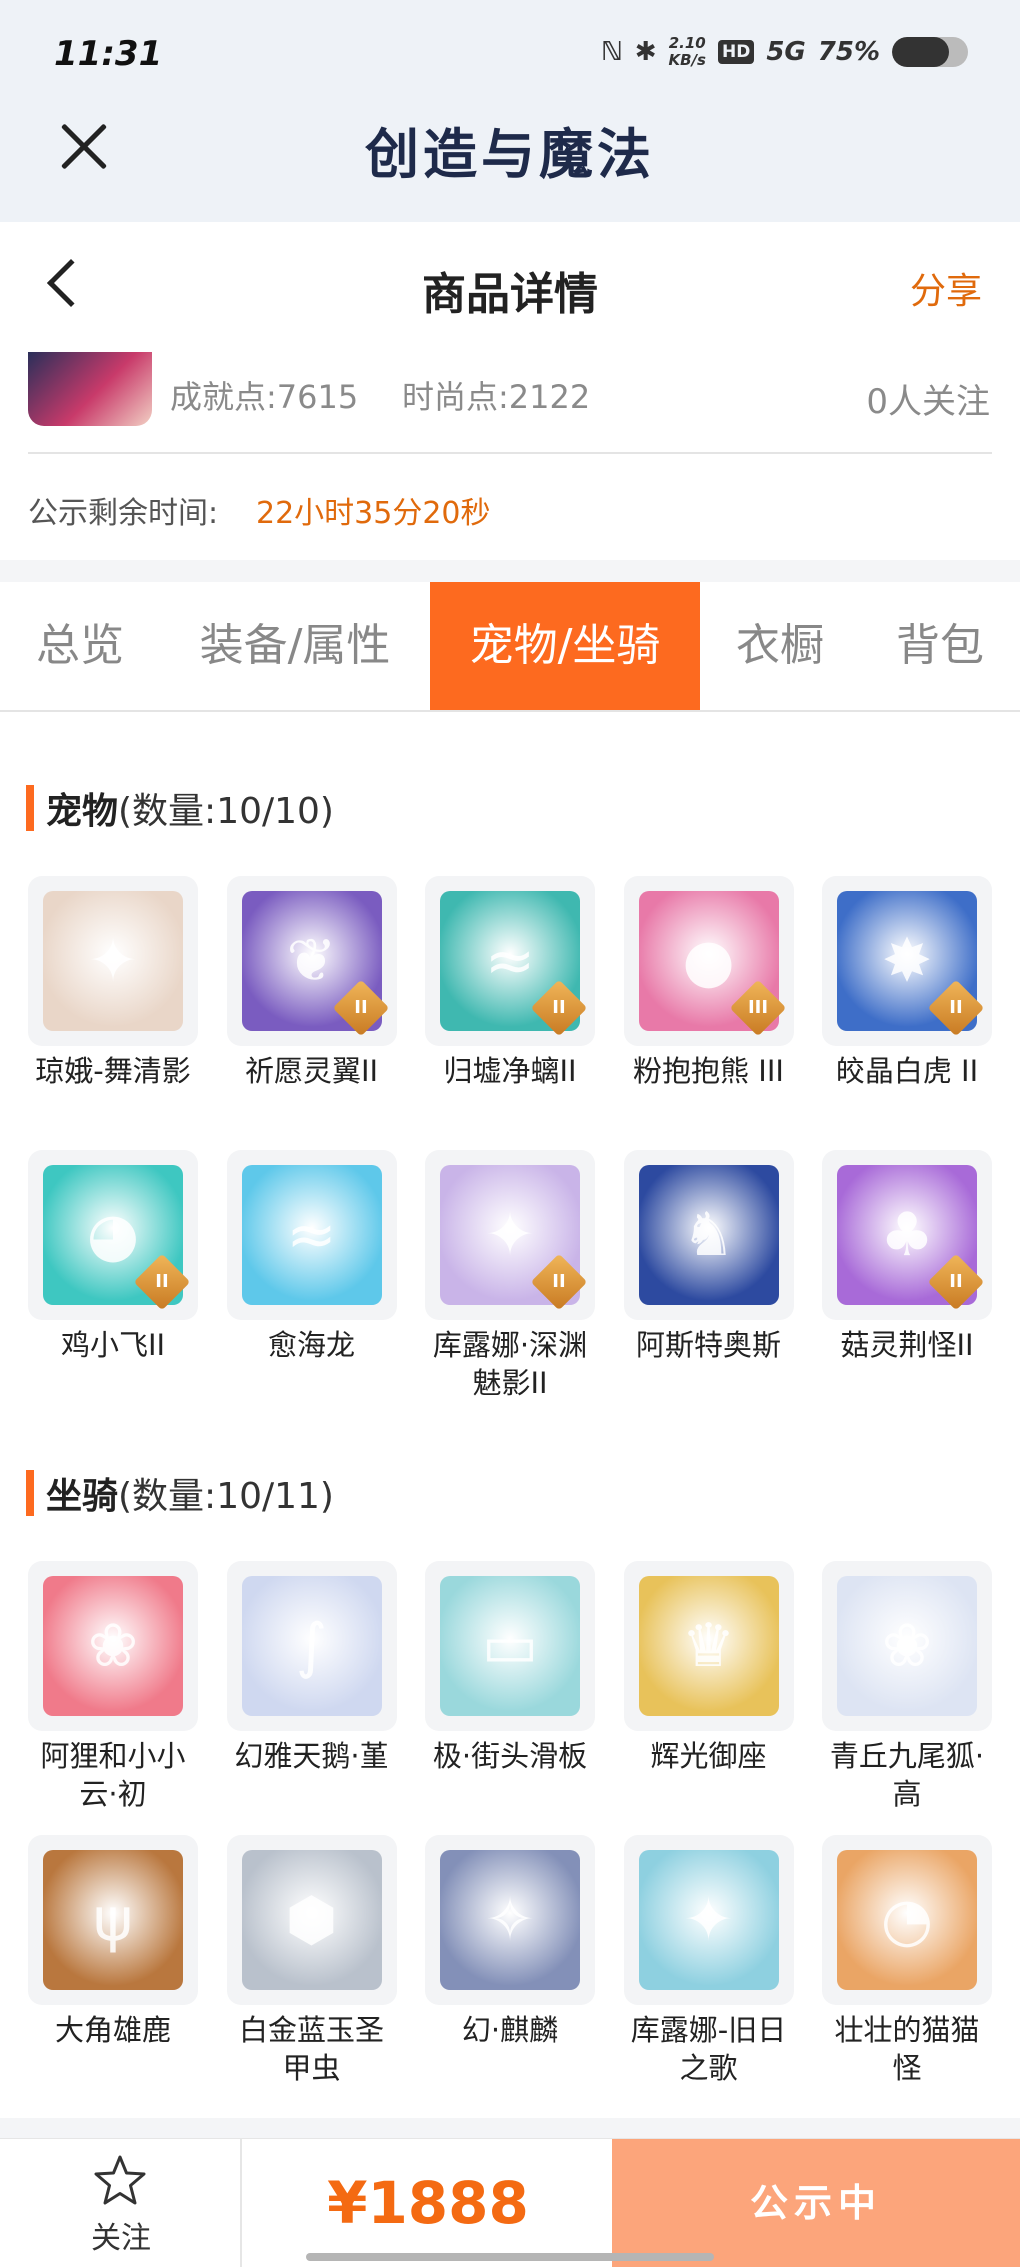 The height and width of the screenshot is (2267, 1020). I want to click on notice-time-remaining: 22小时35分20秒, so click(373, 513).